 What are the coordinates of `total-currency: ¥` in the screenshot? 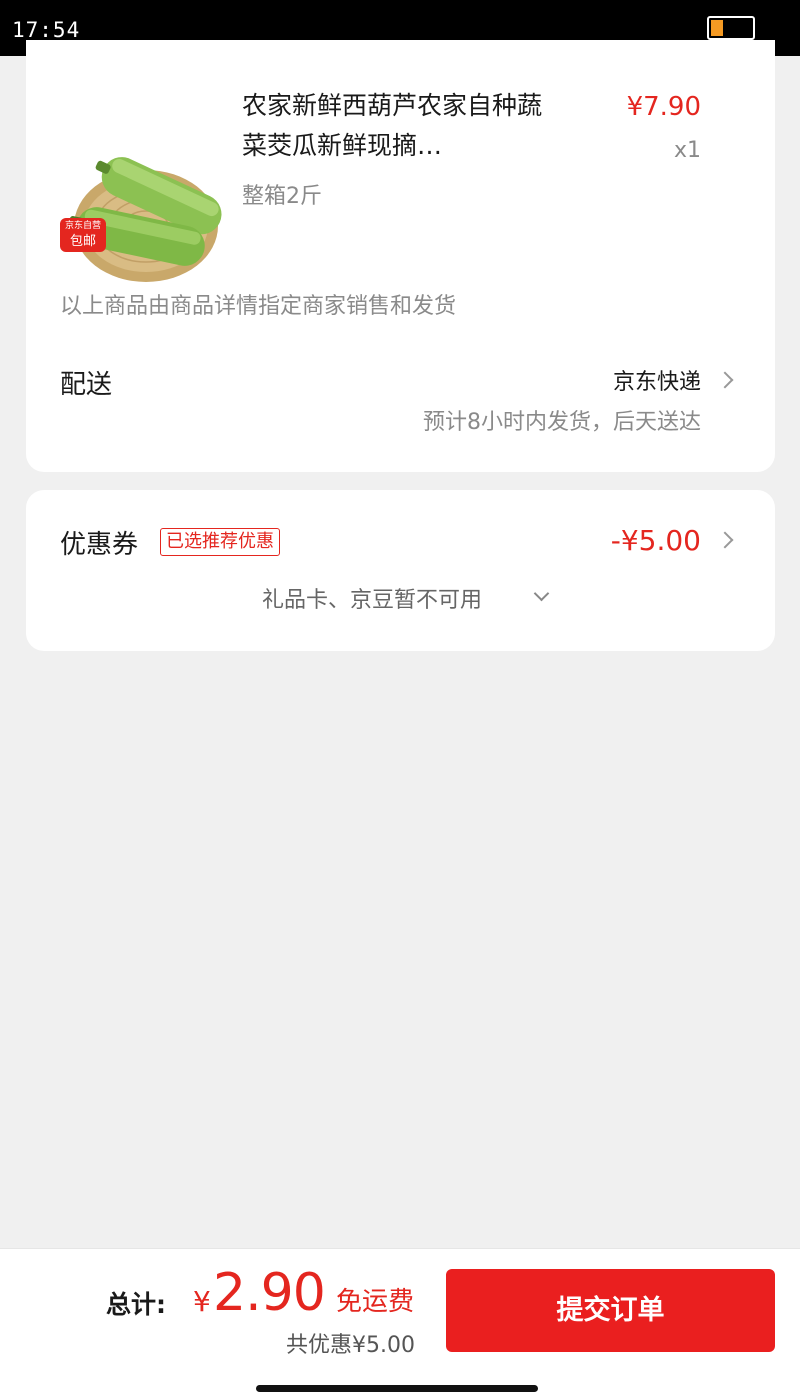 It's located at (202, 1301).